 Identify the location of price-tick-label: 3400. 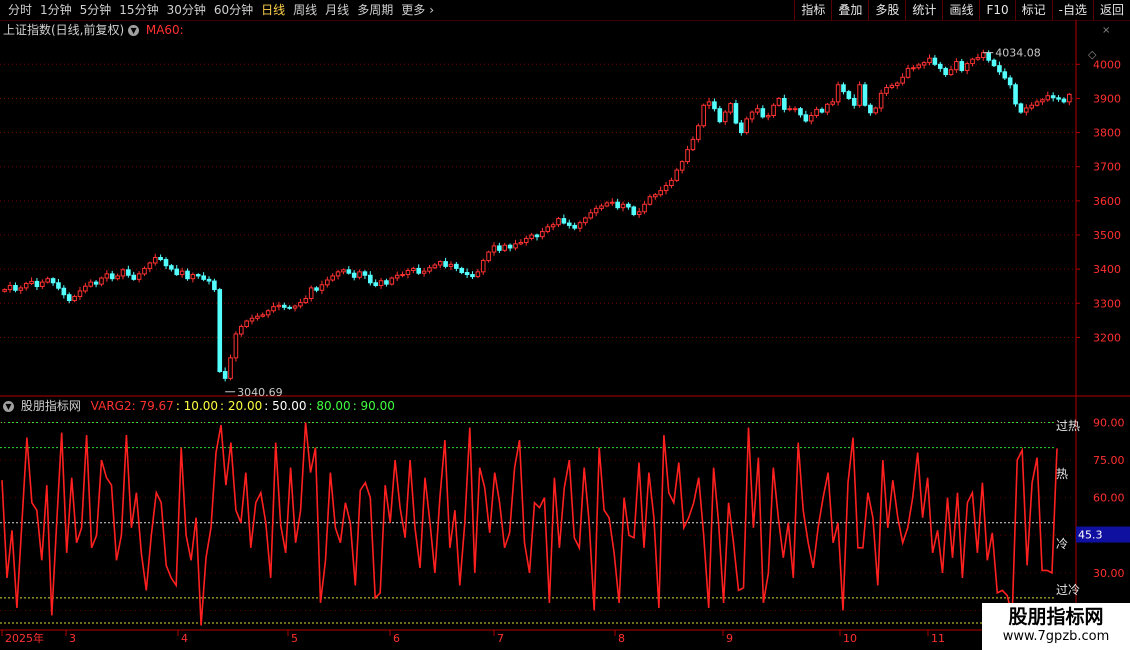
(1107, 269).